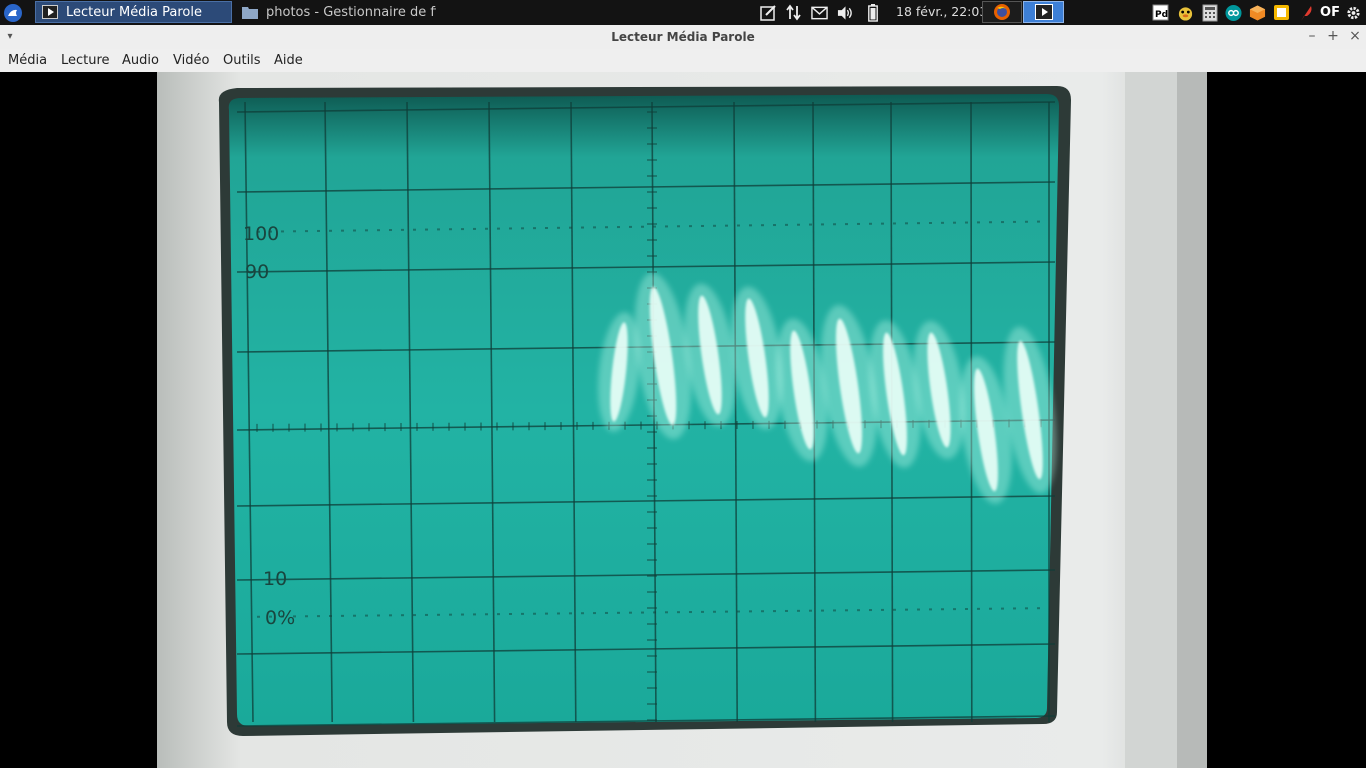  I want to click on folder-icon, so click(250, 12).